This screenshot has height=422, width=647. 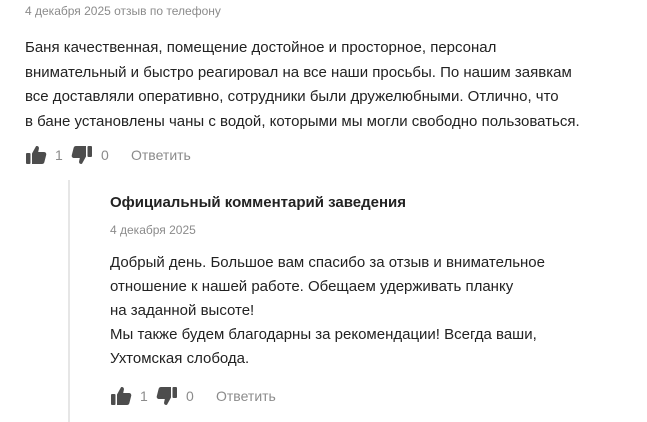 I want to click on owner-reply-title: Официальный комментарий заведения, so click(x=258, y=202).